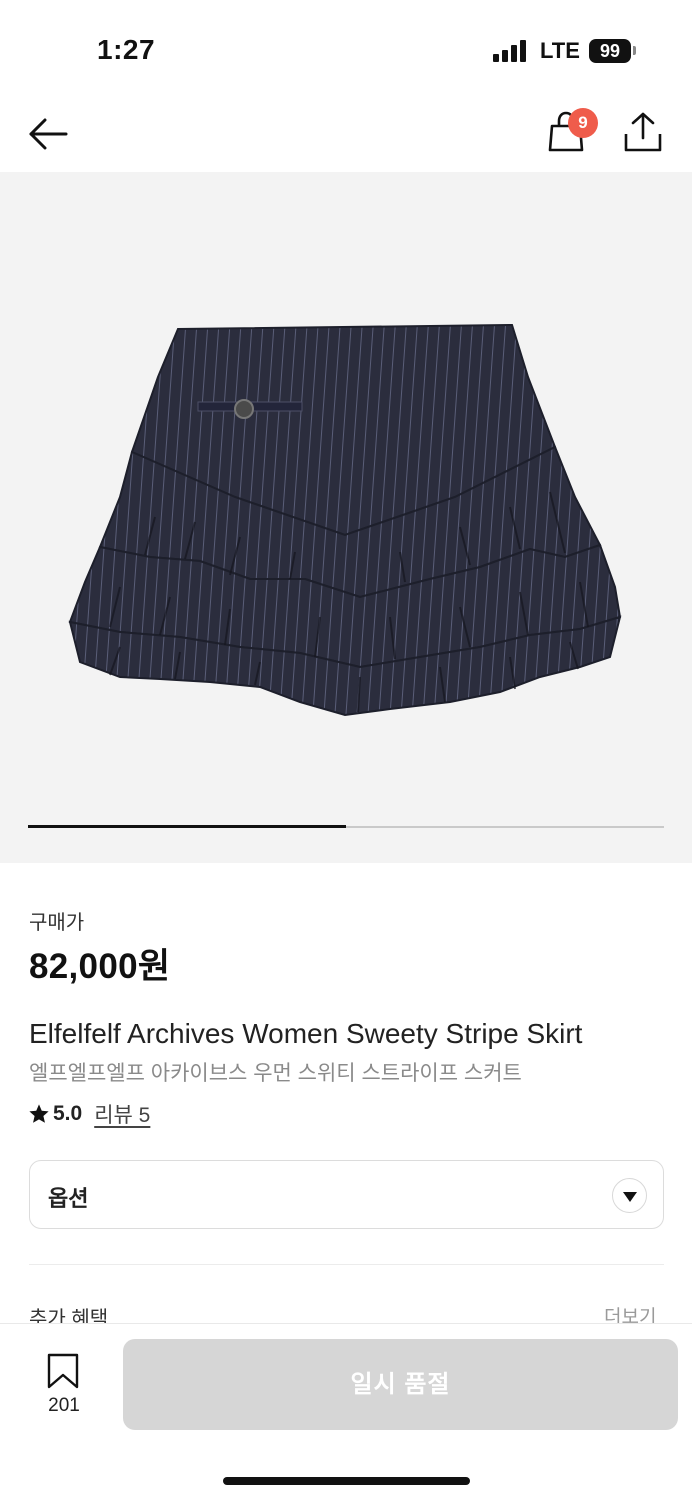 The width and height of the screenshot is (692, 1500). I want to click on bookmark-icon, so click(63, 1371).